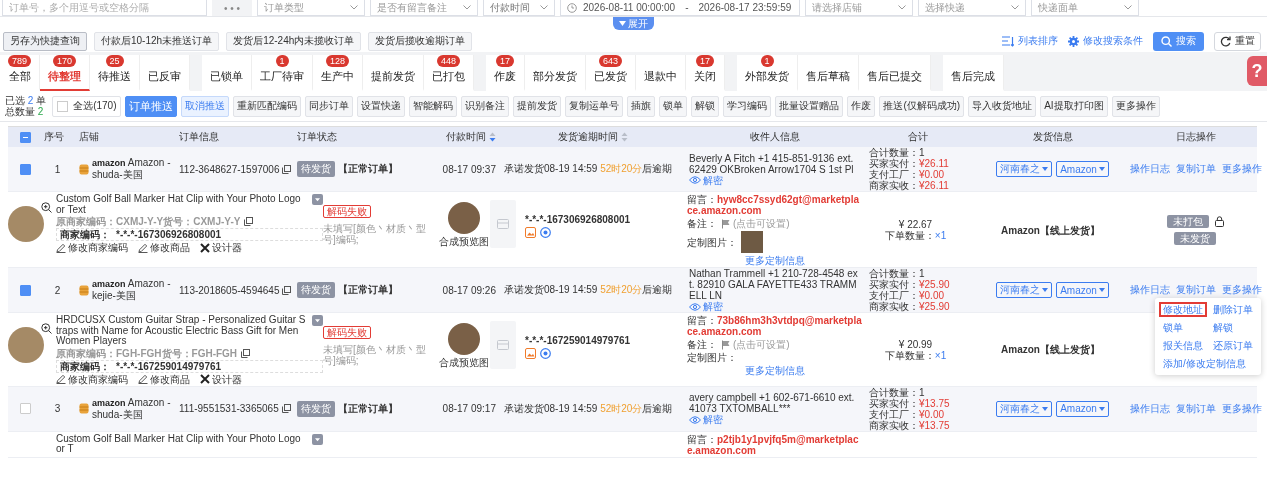  What do you see at coordinates (46, 328) in the screenshot?
I see `zoom-in-icon` at bounding box center [46, 328].